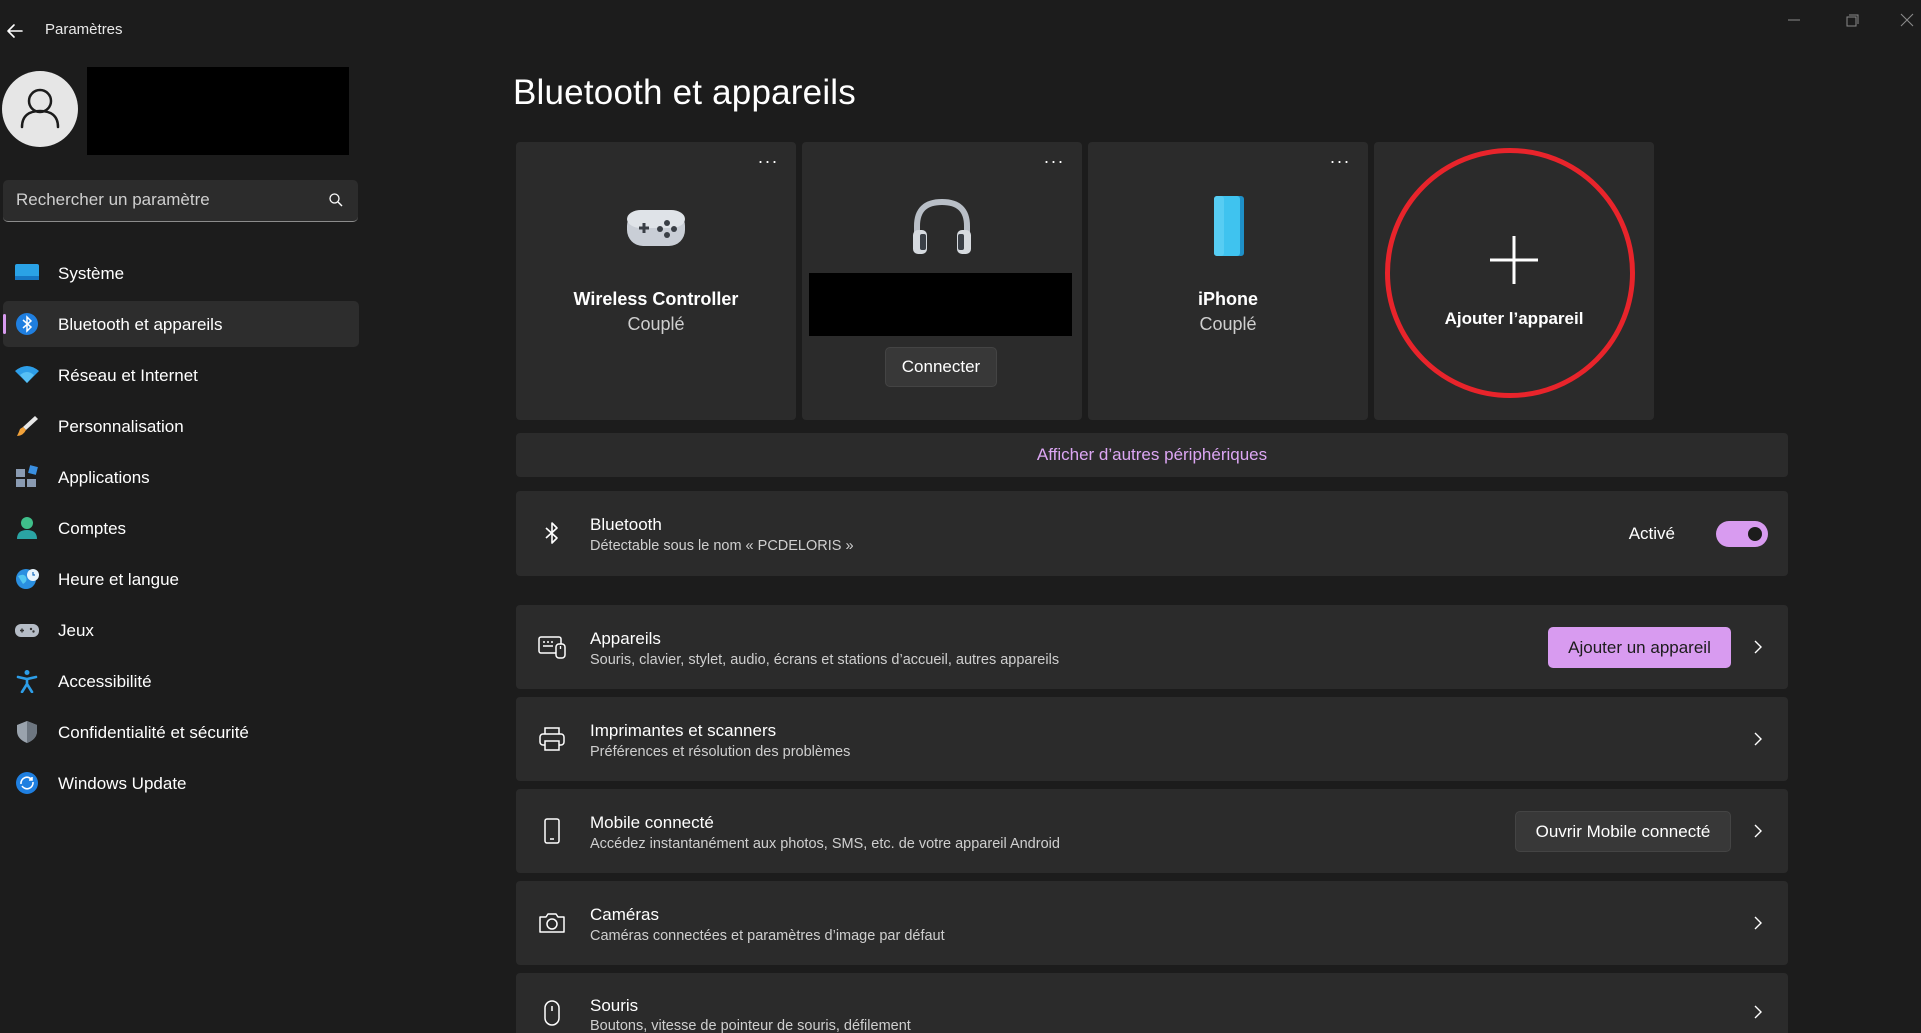 Image resolution: width=1921 pixels, height=1033 pixels. I want to click on toggle-state-label: Activé, so click(1651, 533).